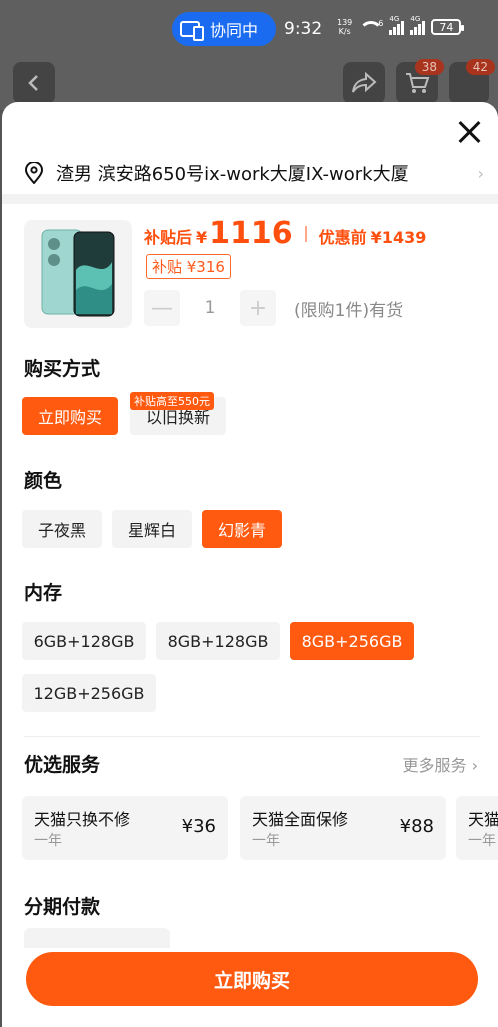  I want to click on net-speed: 139 K/s, so click(344, 27).